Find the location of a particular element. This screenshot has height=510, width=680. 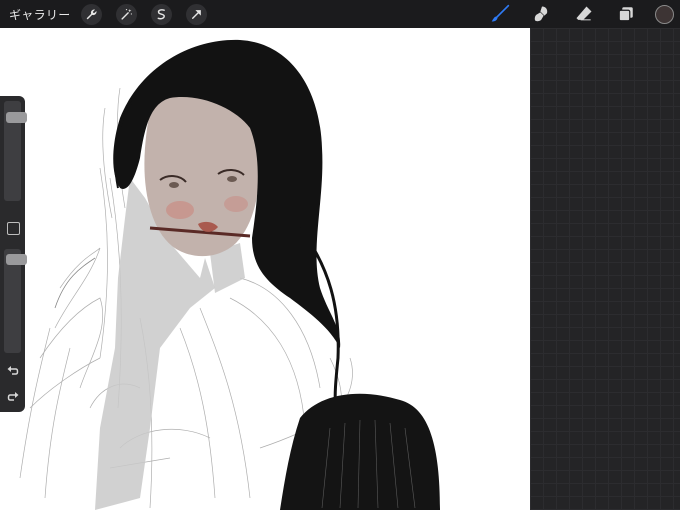

transform-arrow-icon is located at coordinates (196, 14).